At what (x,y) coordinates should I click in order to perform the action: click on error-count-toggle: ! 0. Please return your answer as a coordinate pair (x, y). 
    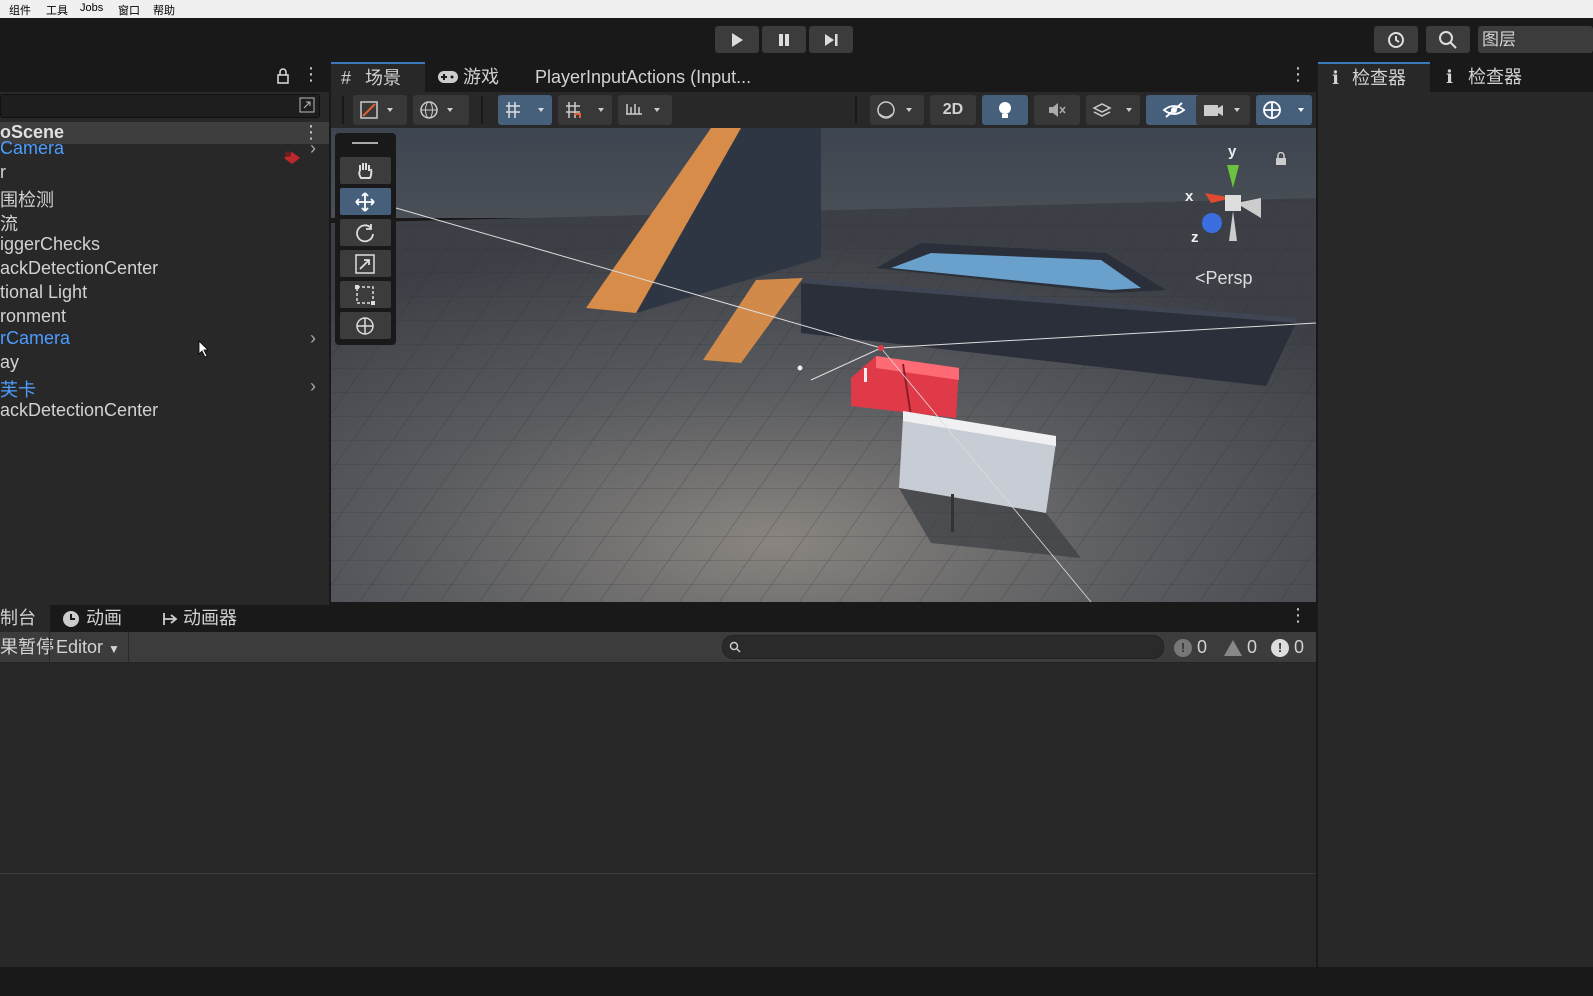
    Looking at the image, I should click on (1287, 647).